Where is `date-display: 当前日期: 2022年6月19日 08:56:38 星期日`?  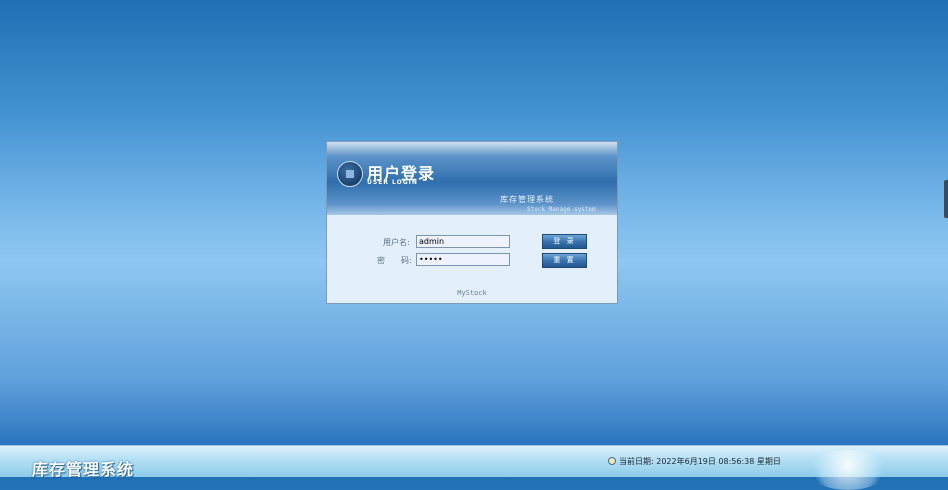
date-display: 当前日期: 2022年6月19日 08:56:38 星期日 is located at coordinates (694, 461).